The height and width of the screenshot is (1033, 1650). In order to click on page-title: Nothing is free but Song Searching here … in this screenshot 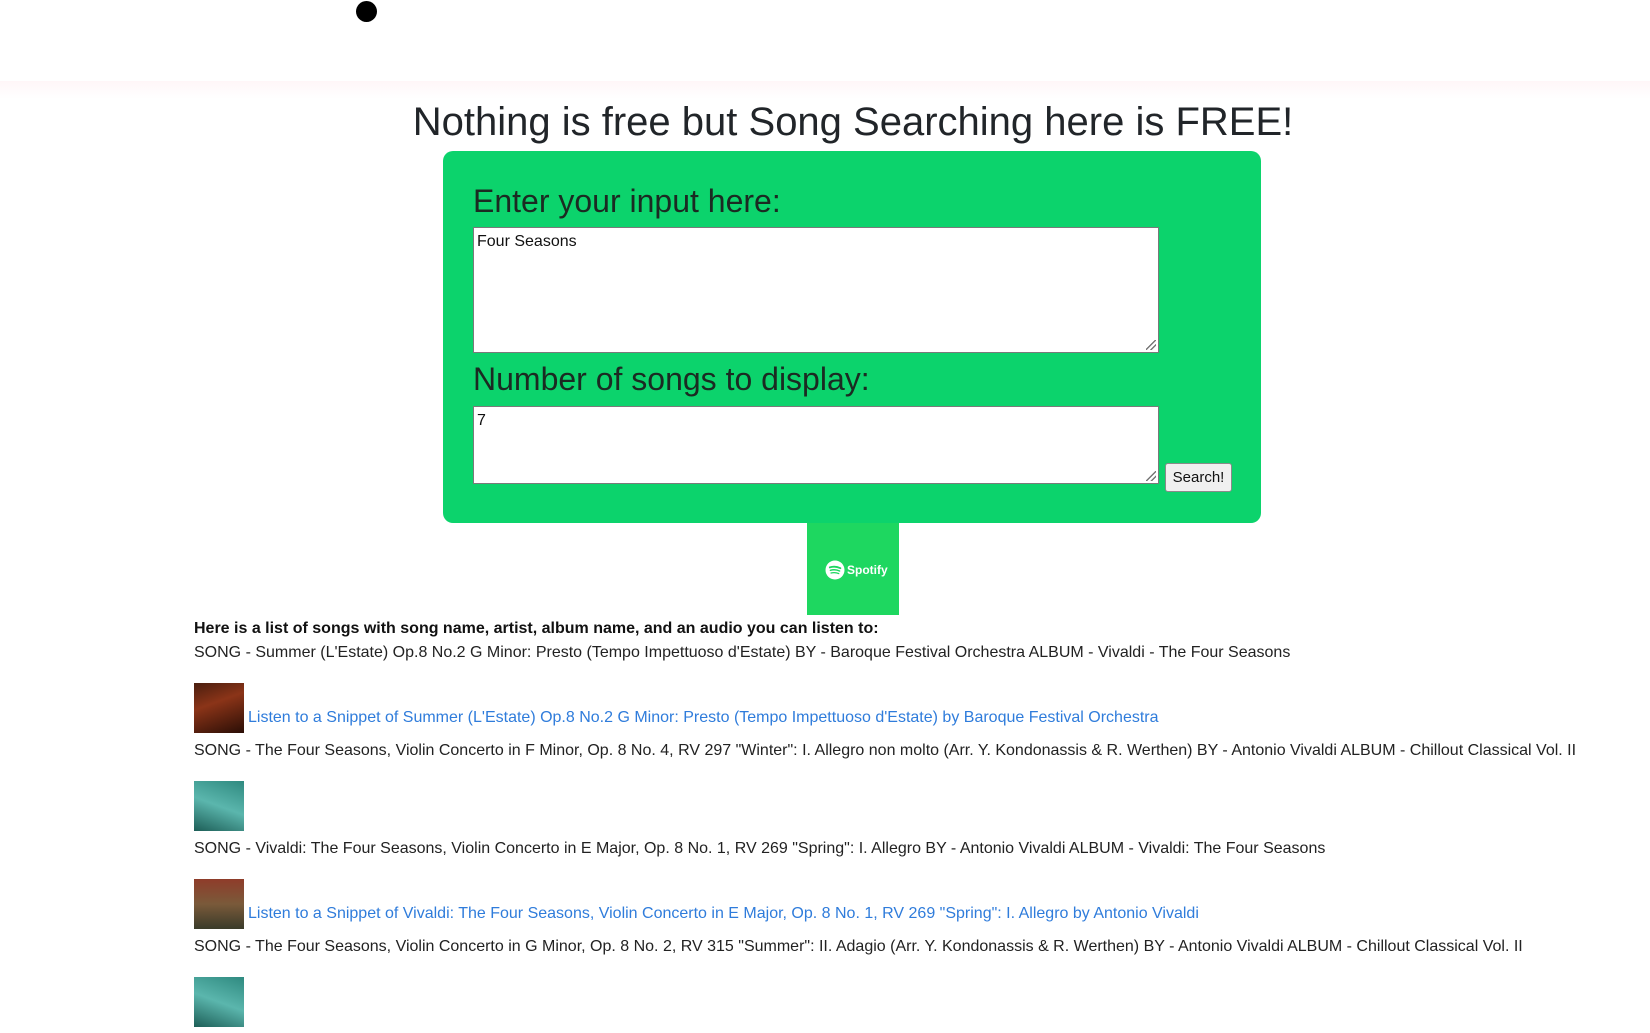, I will do `click(853, 122)`.